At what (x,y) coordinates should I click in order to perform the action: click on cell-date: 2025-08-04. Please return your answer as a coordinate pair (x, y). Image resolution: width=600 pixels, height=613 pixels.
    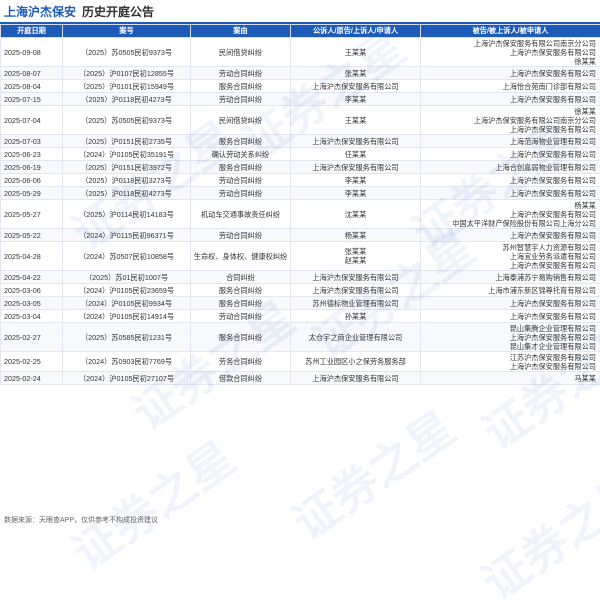
    Looking at the image, I should click on (32, 86).